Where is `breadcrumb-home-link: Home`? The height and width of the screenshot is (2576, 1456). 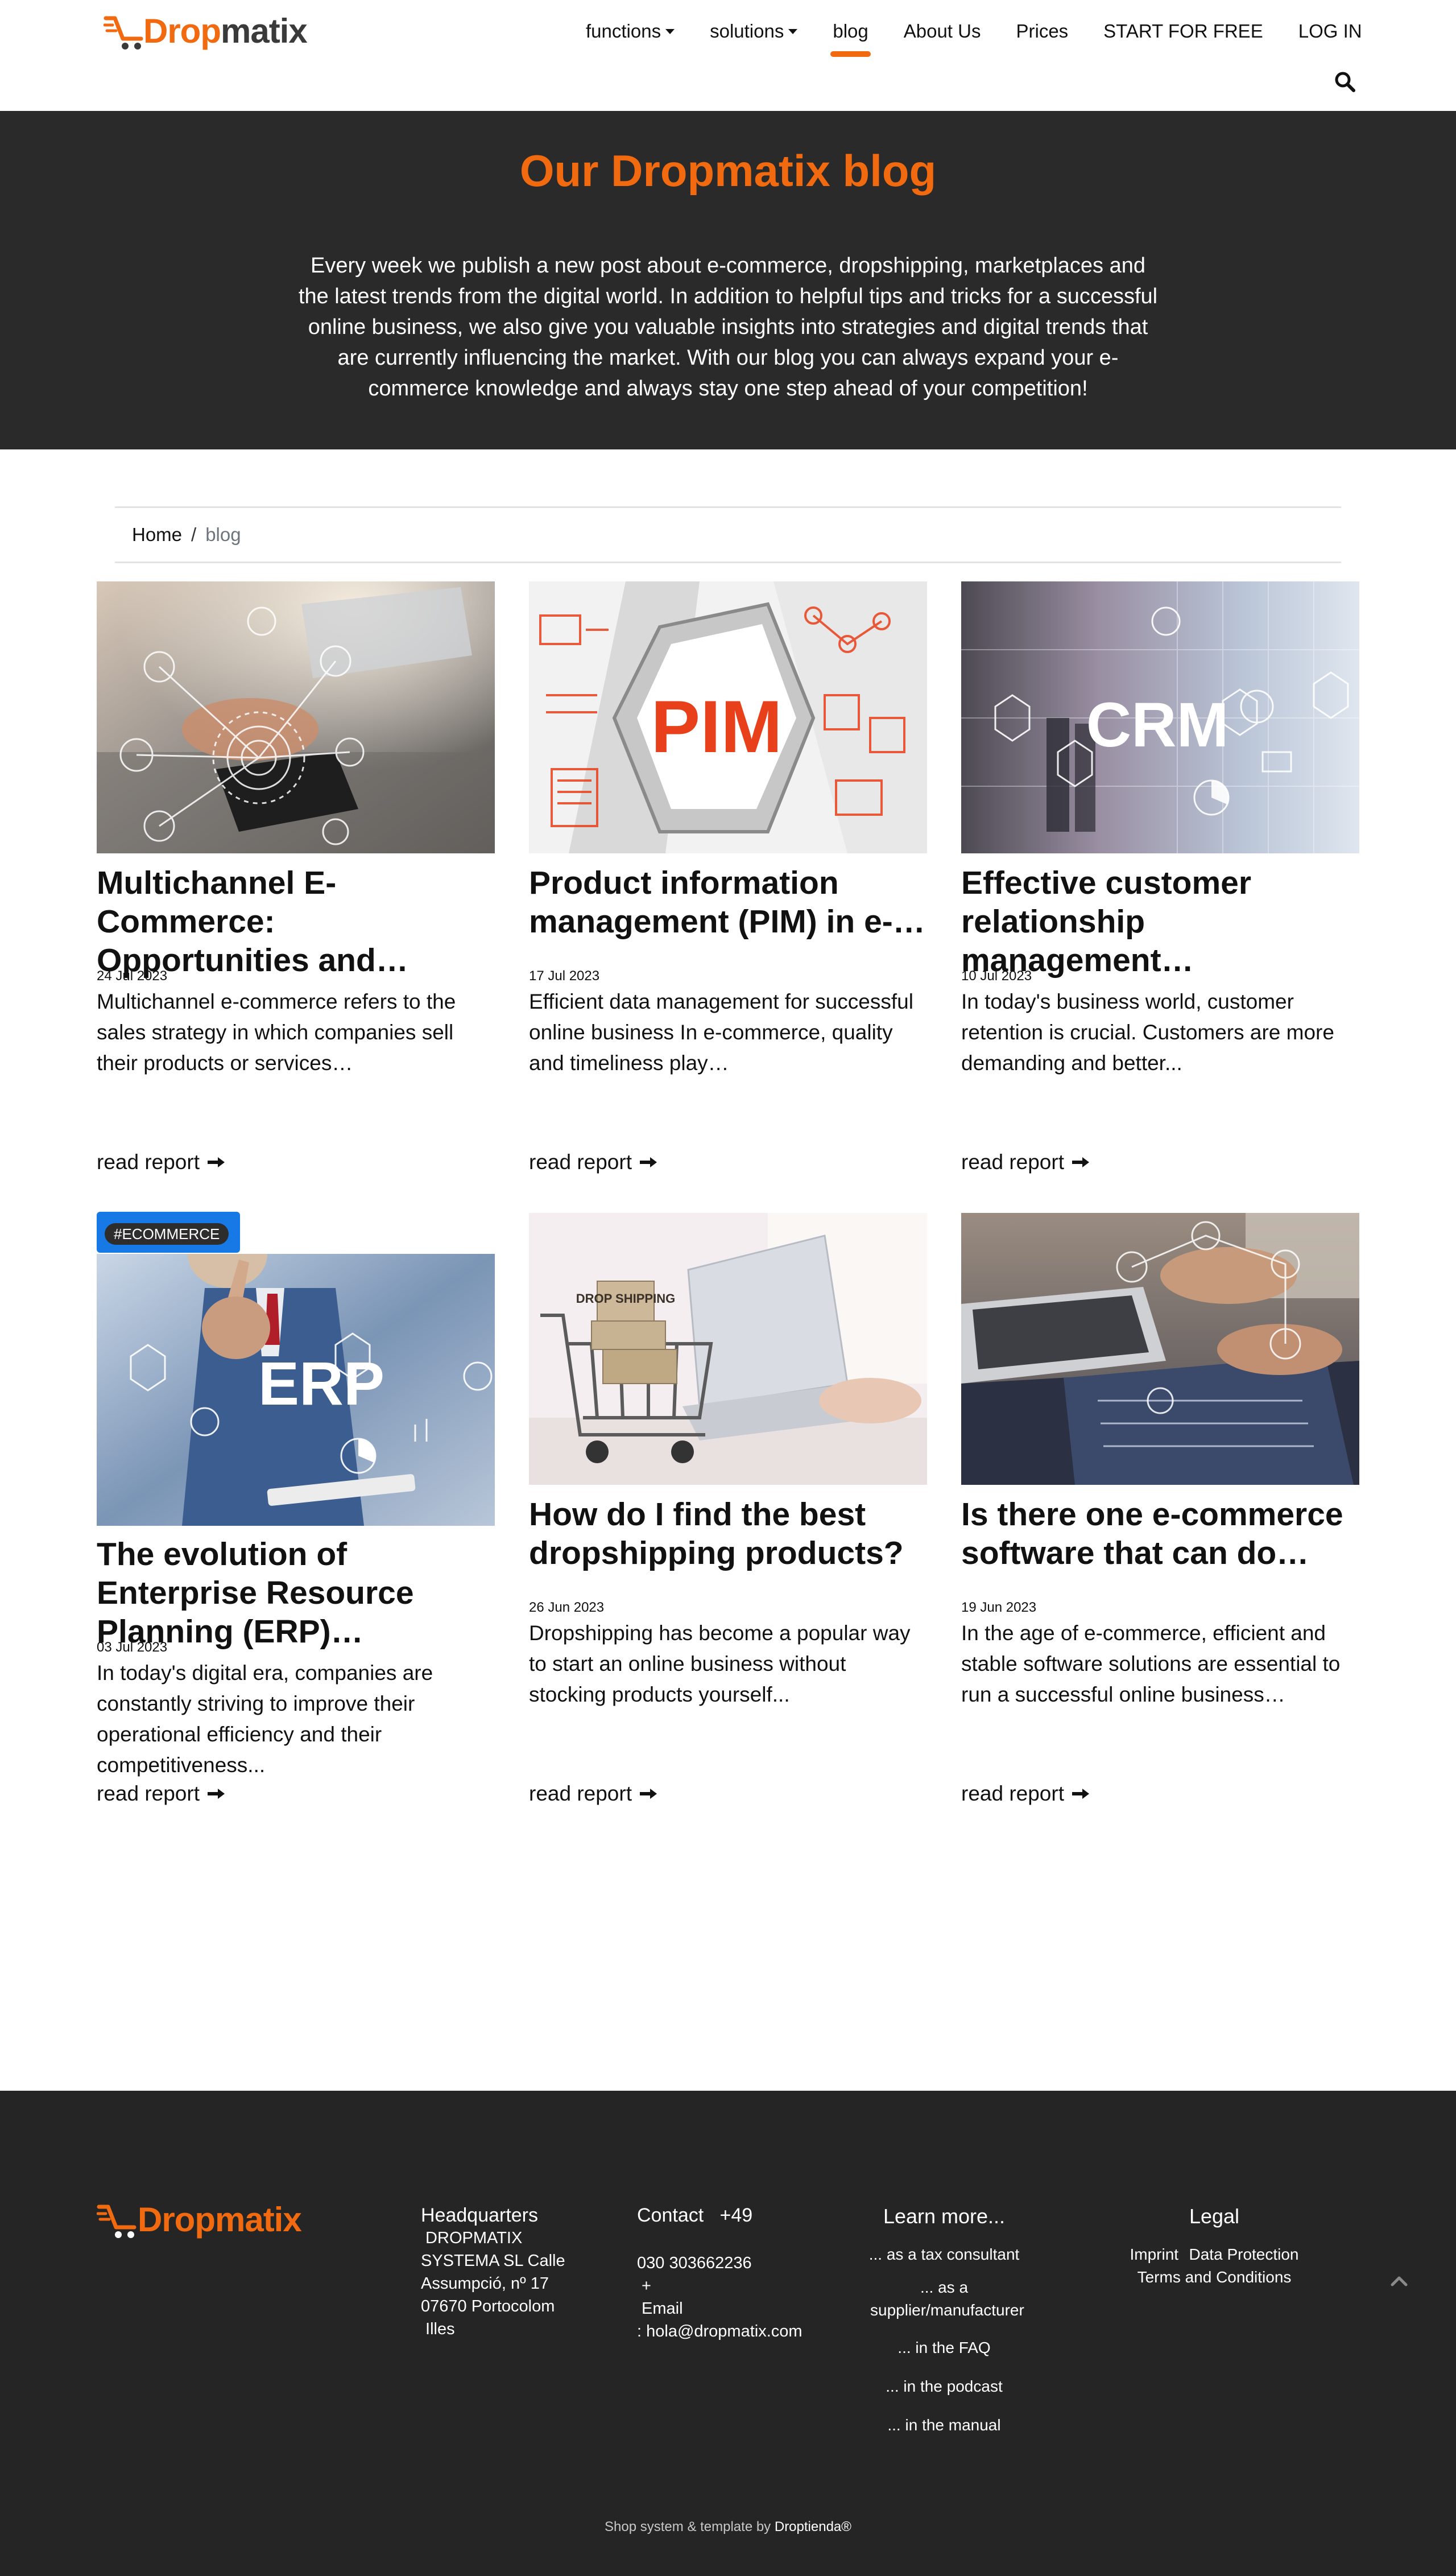
breadcrumb-home-link: Home is located at coordinates (157, 535).